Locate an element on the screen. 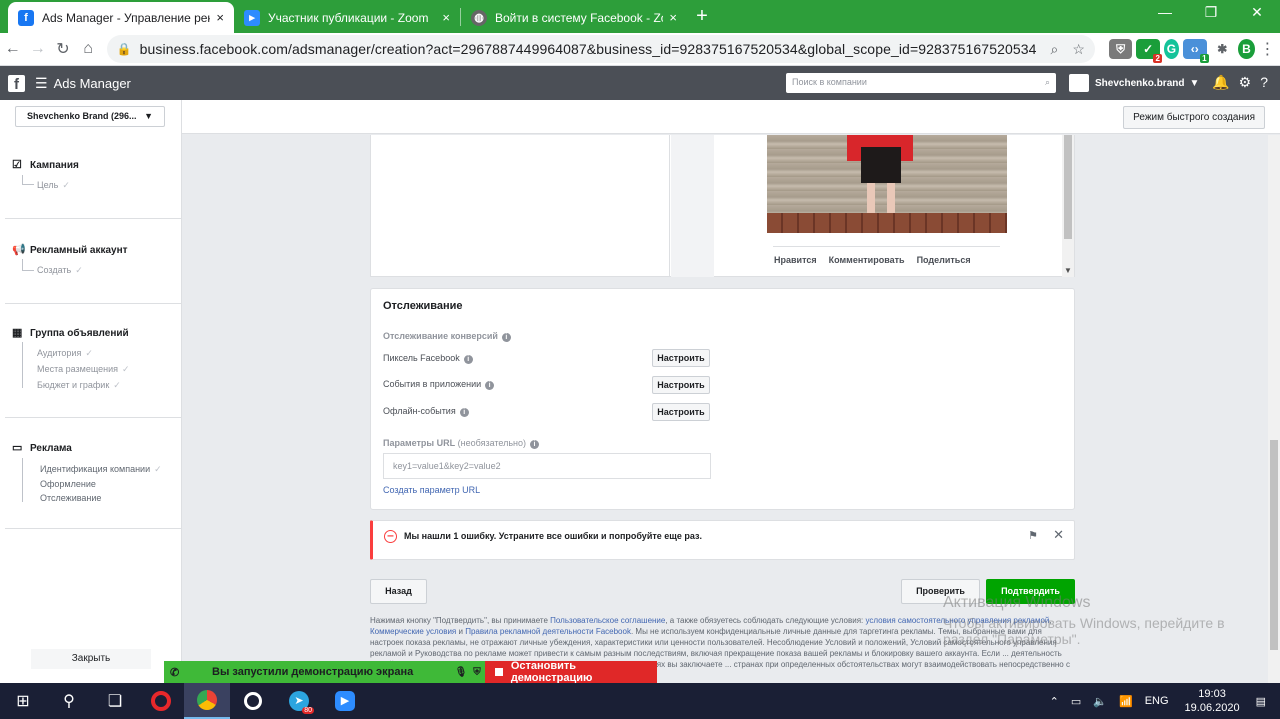 This screenshot has height=719, width=1280. lock-icon: 🔒 is located at coordinates (124, 49).